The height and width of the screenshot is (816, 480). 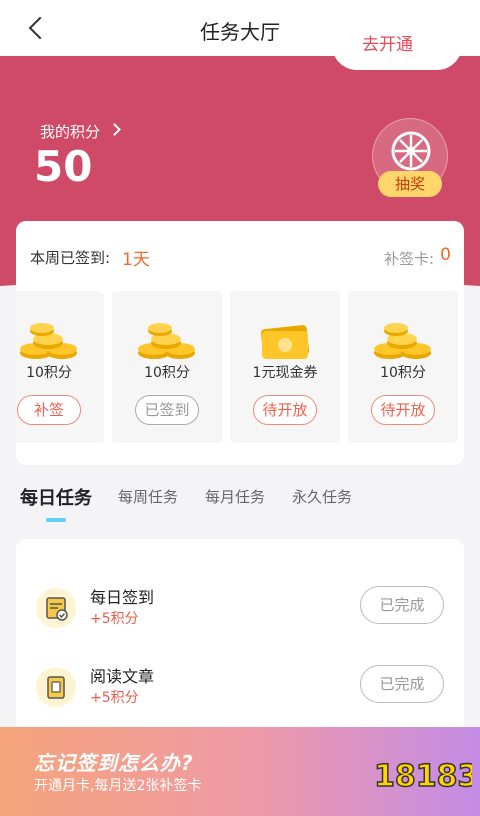 What do you see at coordinates (49, 410) in the screenshot?
I see `makeup-signin-button: 补签` at bounding box center [49, 410].